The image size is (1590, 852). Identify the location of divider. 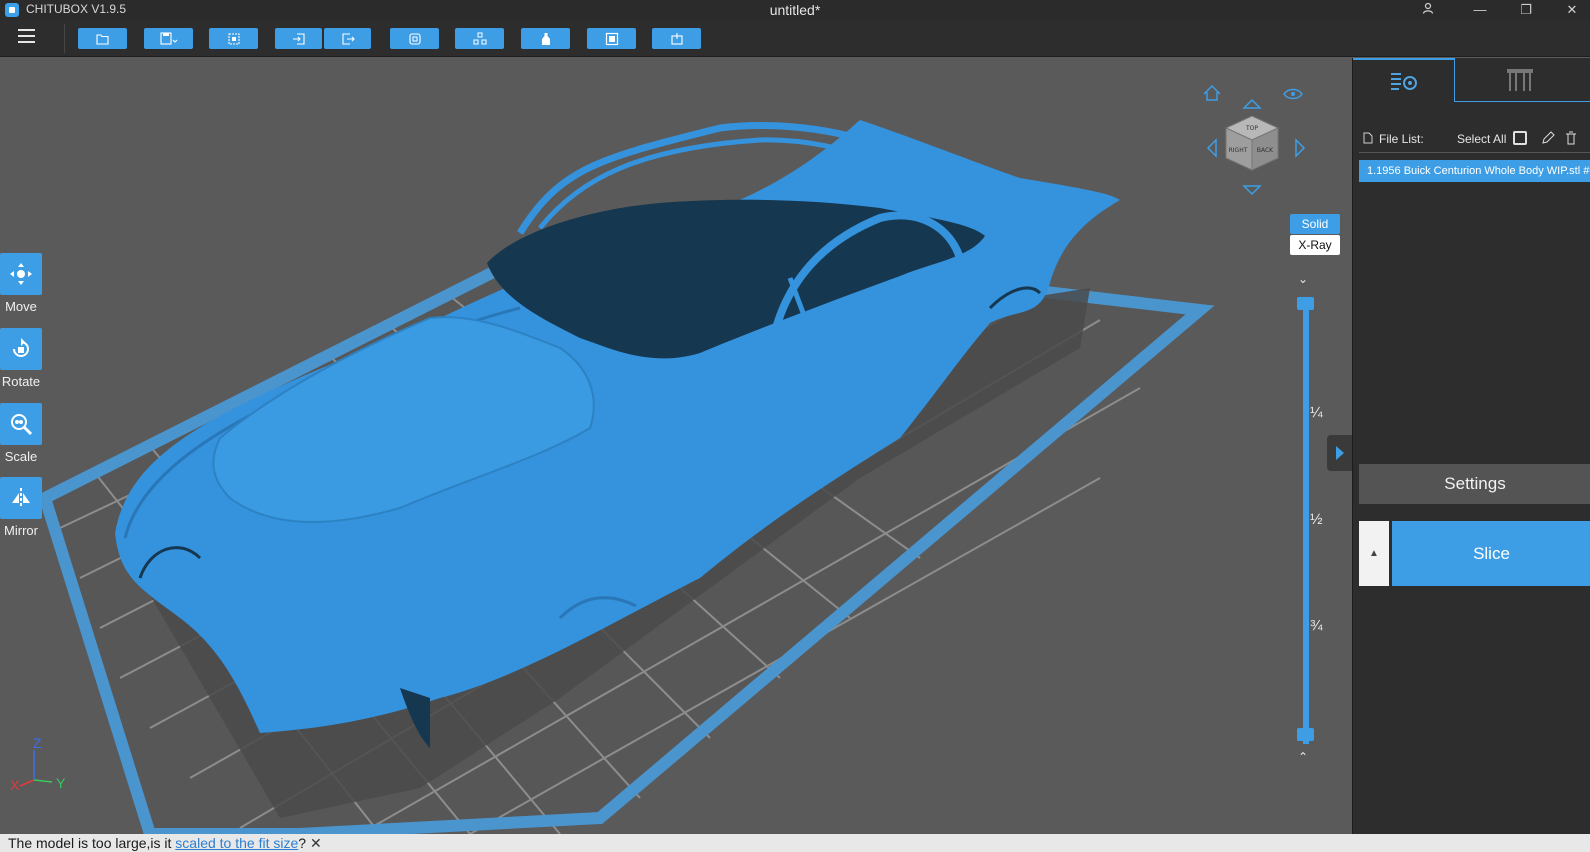
(1474, 152).